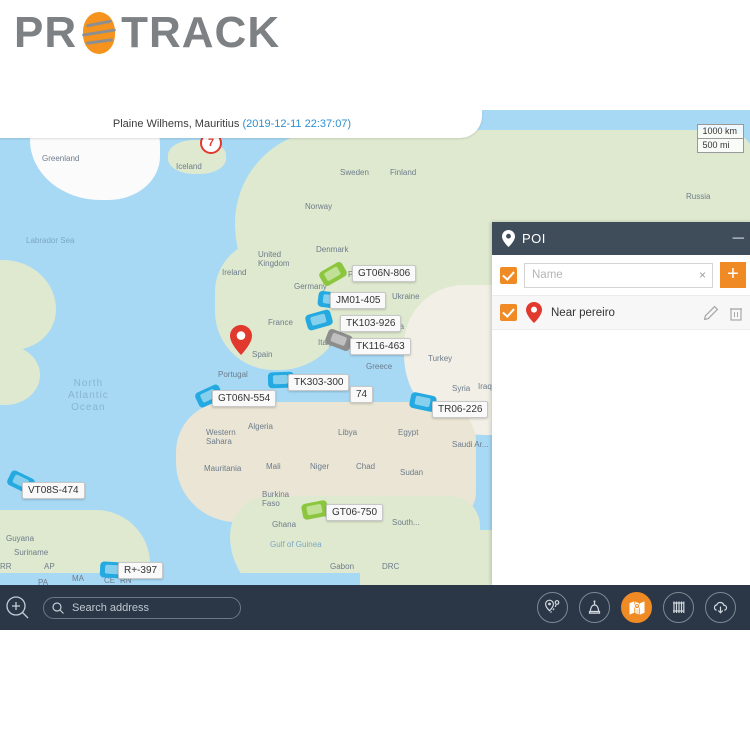 This screenshot has width=750, height=750. I want to click on vehicle-tag: GT06-750, so click(355, 512).